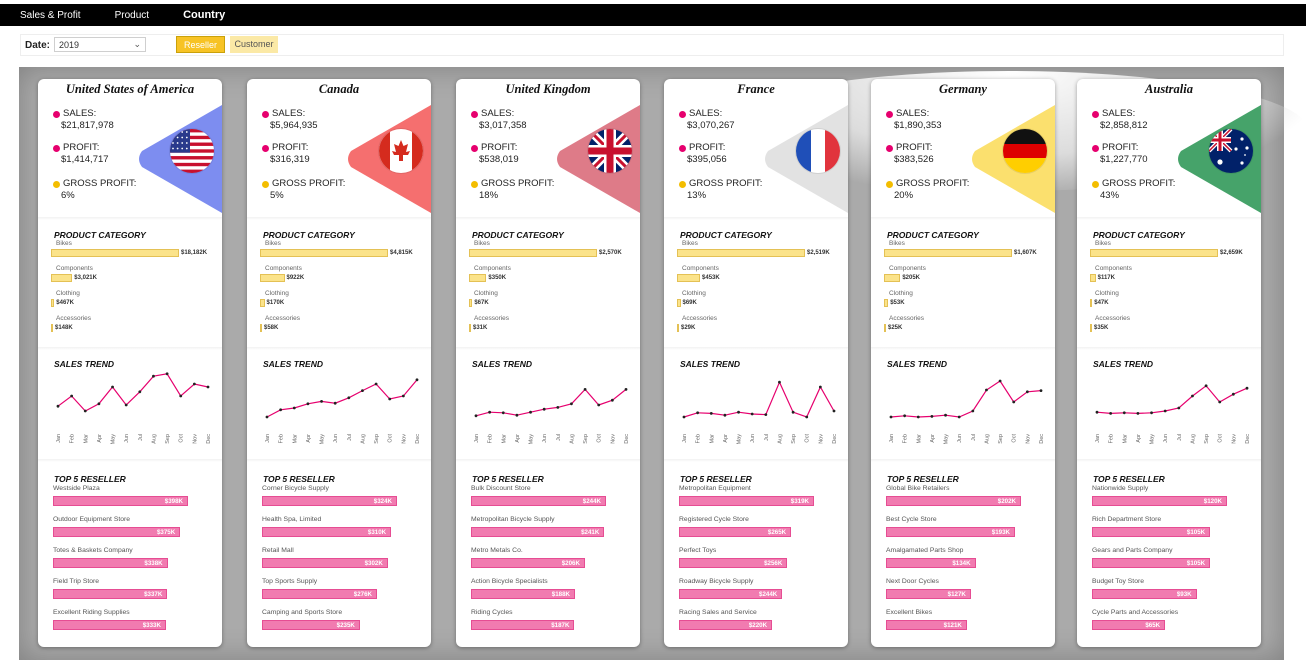 This screenshot has width=1306, height=668. Describe the element at coordinates (685, 438) in the screenshot. I see `month-tick-label: Jan` at that location.